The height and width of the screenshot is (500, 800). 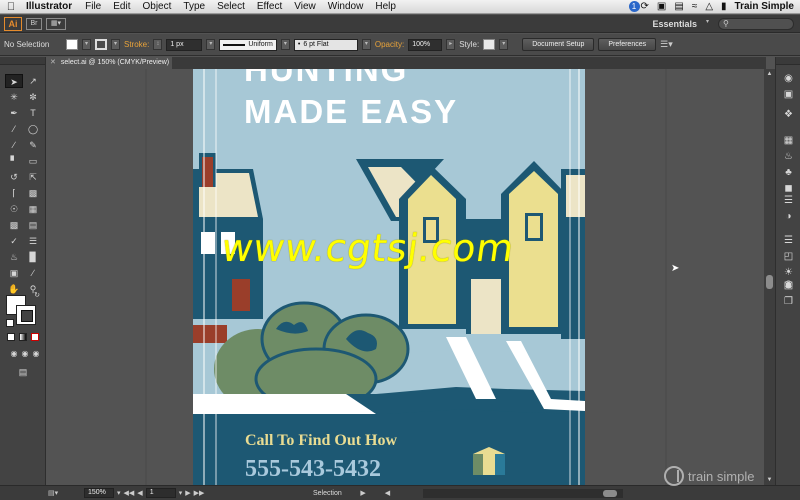 I want to click on opacity-field: 100%, so click(x=425, y=44).